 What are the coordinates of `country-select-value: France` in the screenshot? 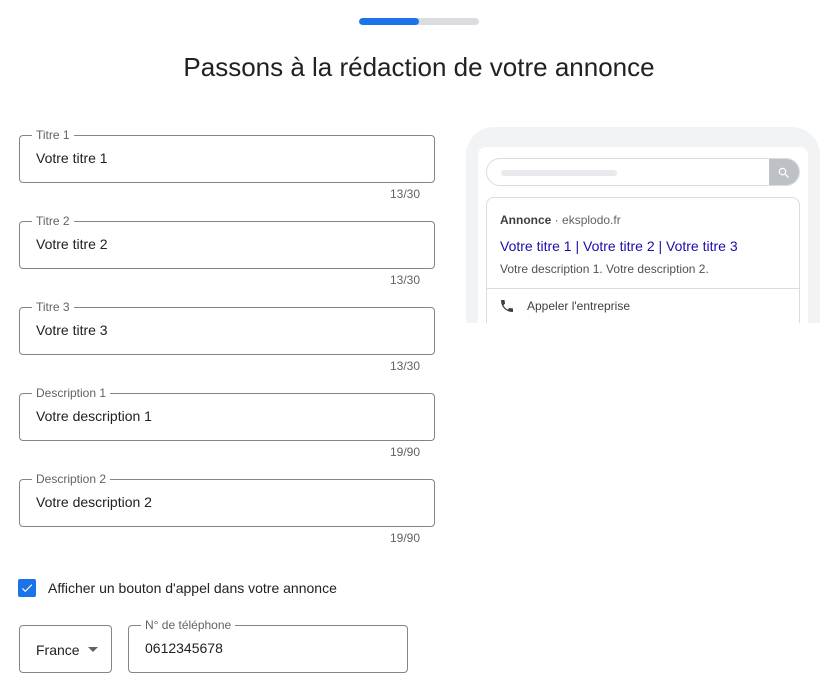 It's located at (58, 650).